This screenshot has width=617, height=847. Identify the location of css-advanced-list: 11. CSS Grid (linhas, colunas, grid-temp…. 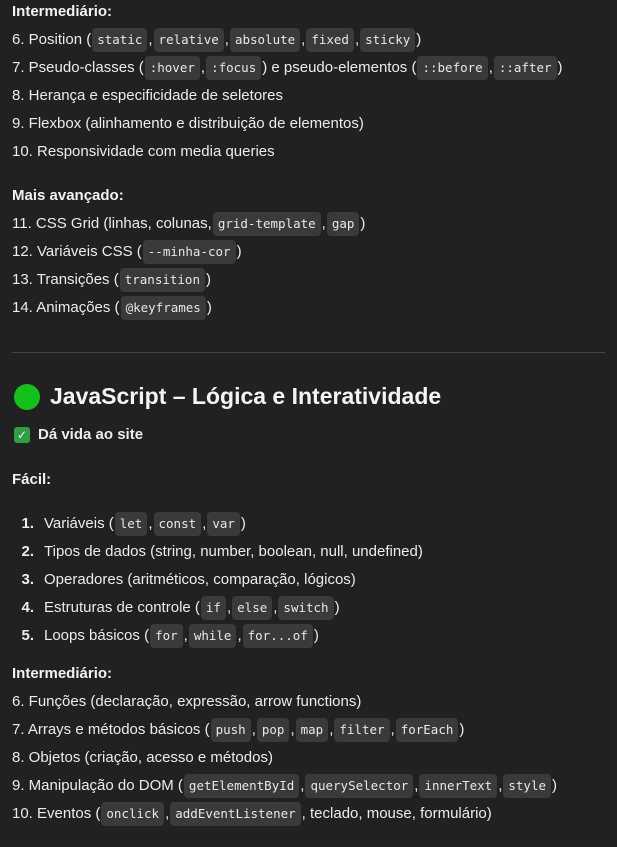
(308, 266).